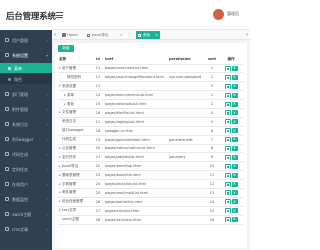  I want to click on tab-1: excel导出 ×, so click(104, 35).